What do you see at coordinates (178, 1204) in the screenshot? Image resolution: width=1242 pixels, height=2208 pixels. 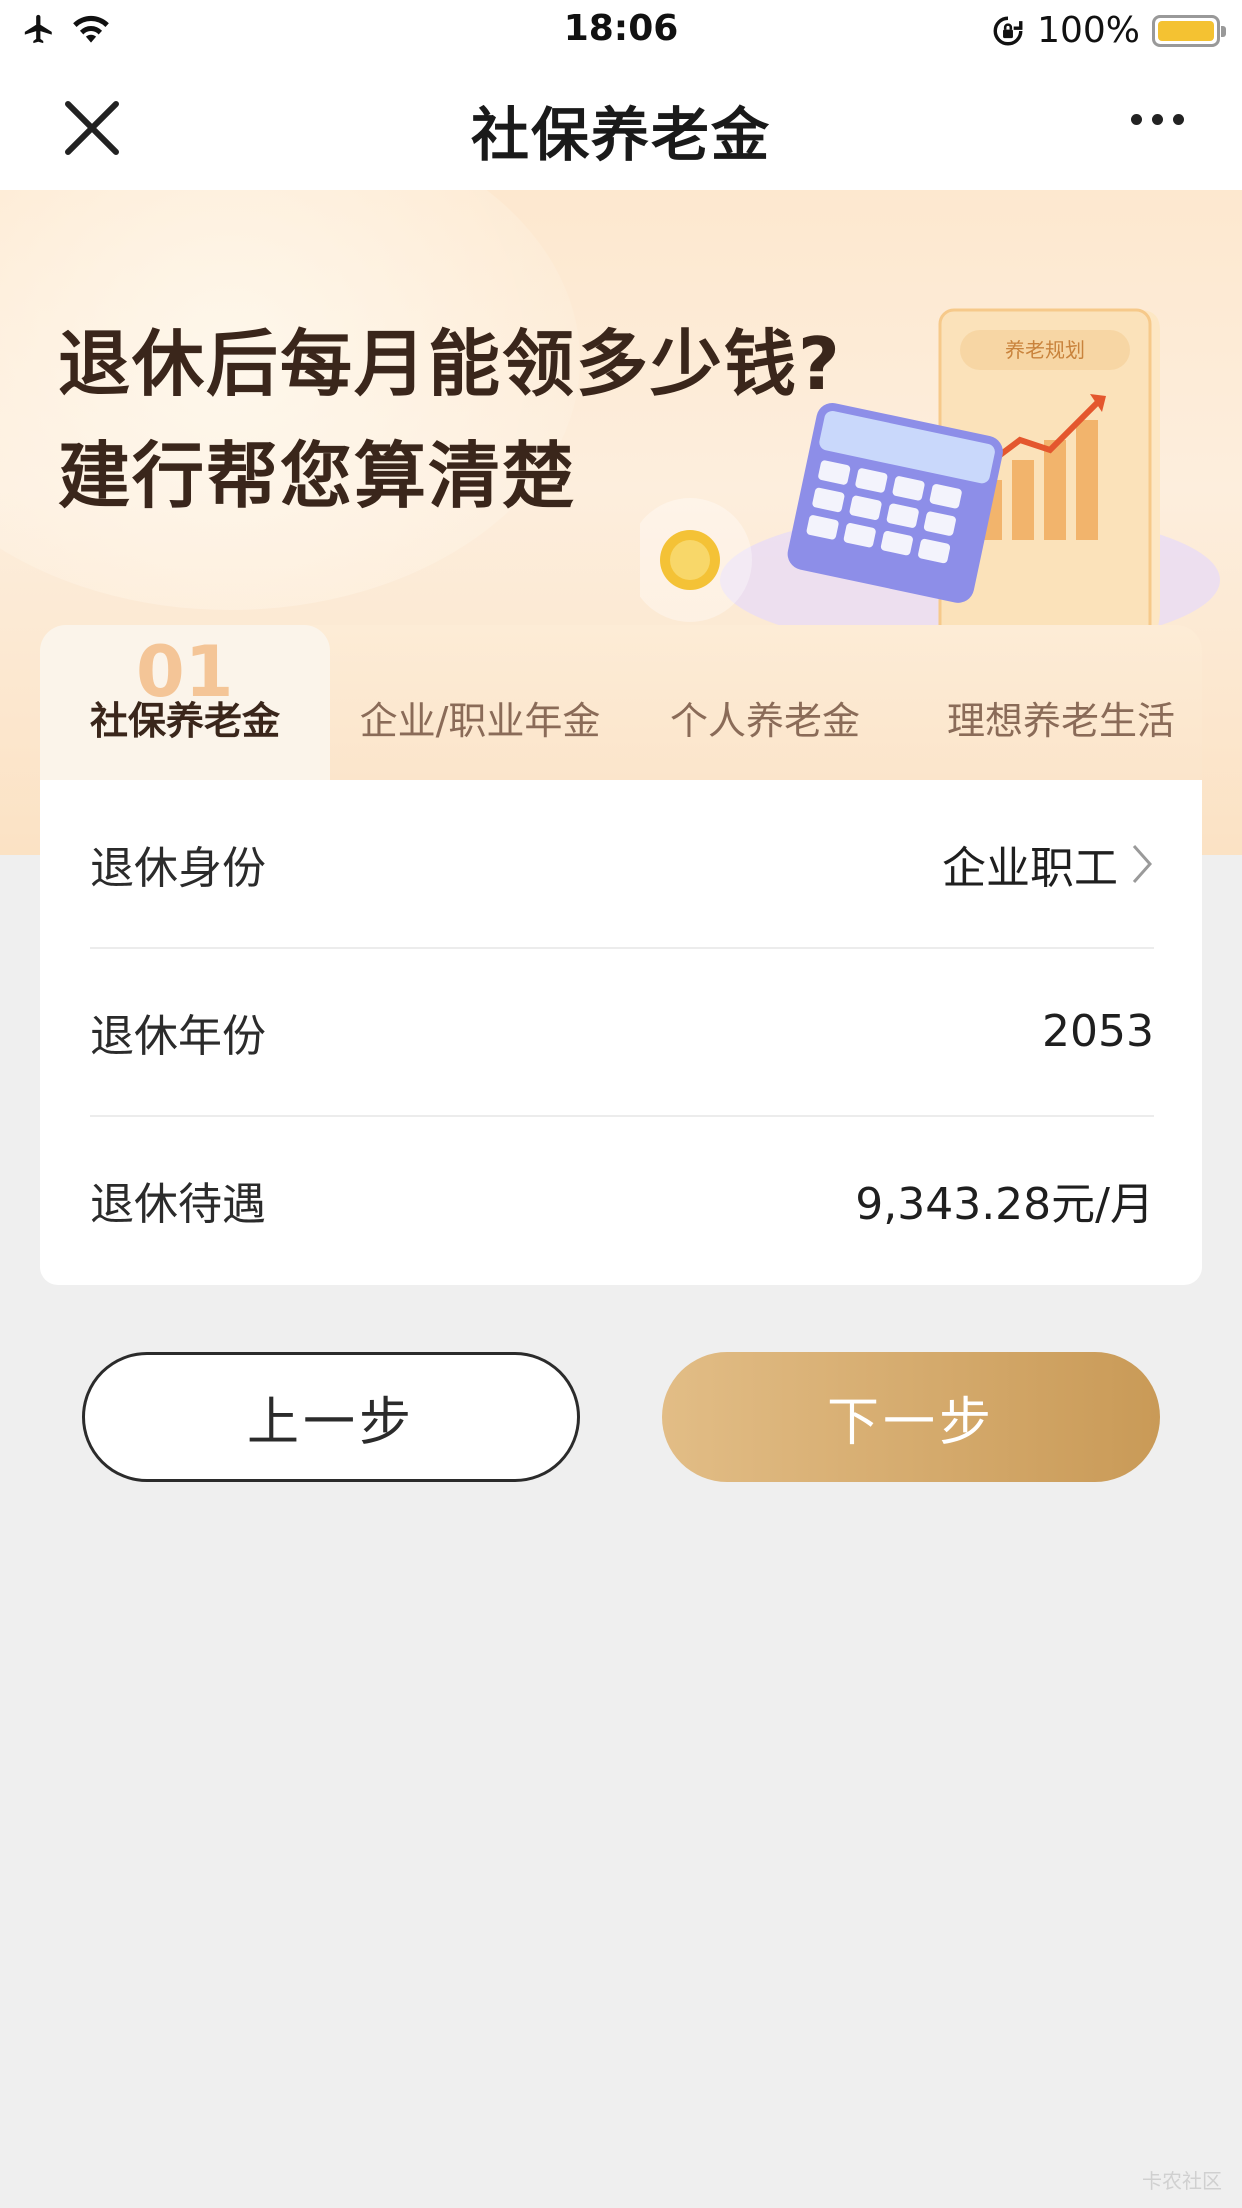 I see `row-label: 退休待遇` at bounding box center [178, 1204].